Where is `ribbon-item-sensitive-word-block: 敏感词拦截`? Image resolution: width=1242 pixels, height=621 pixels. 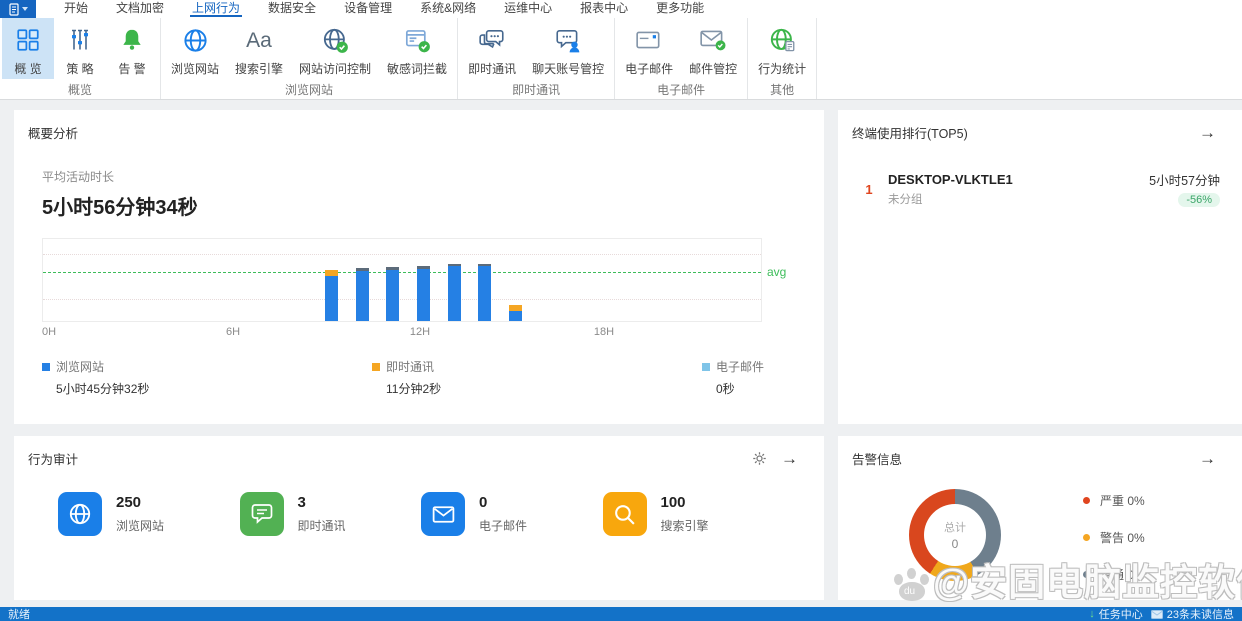 ribbon-item-sensitive-word-block: 敏感词拦截 is located at coordinates (417, 48).